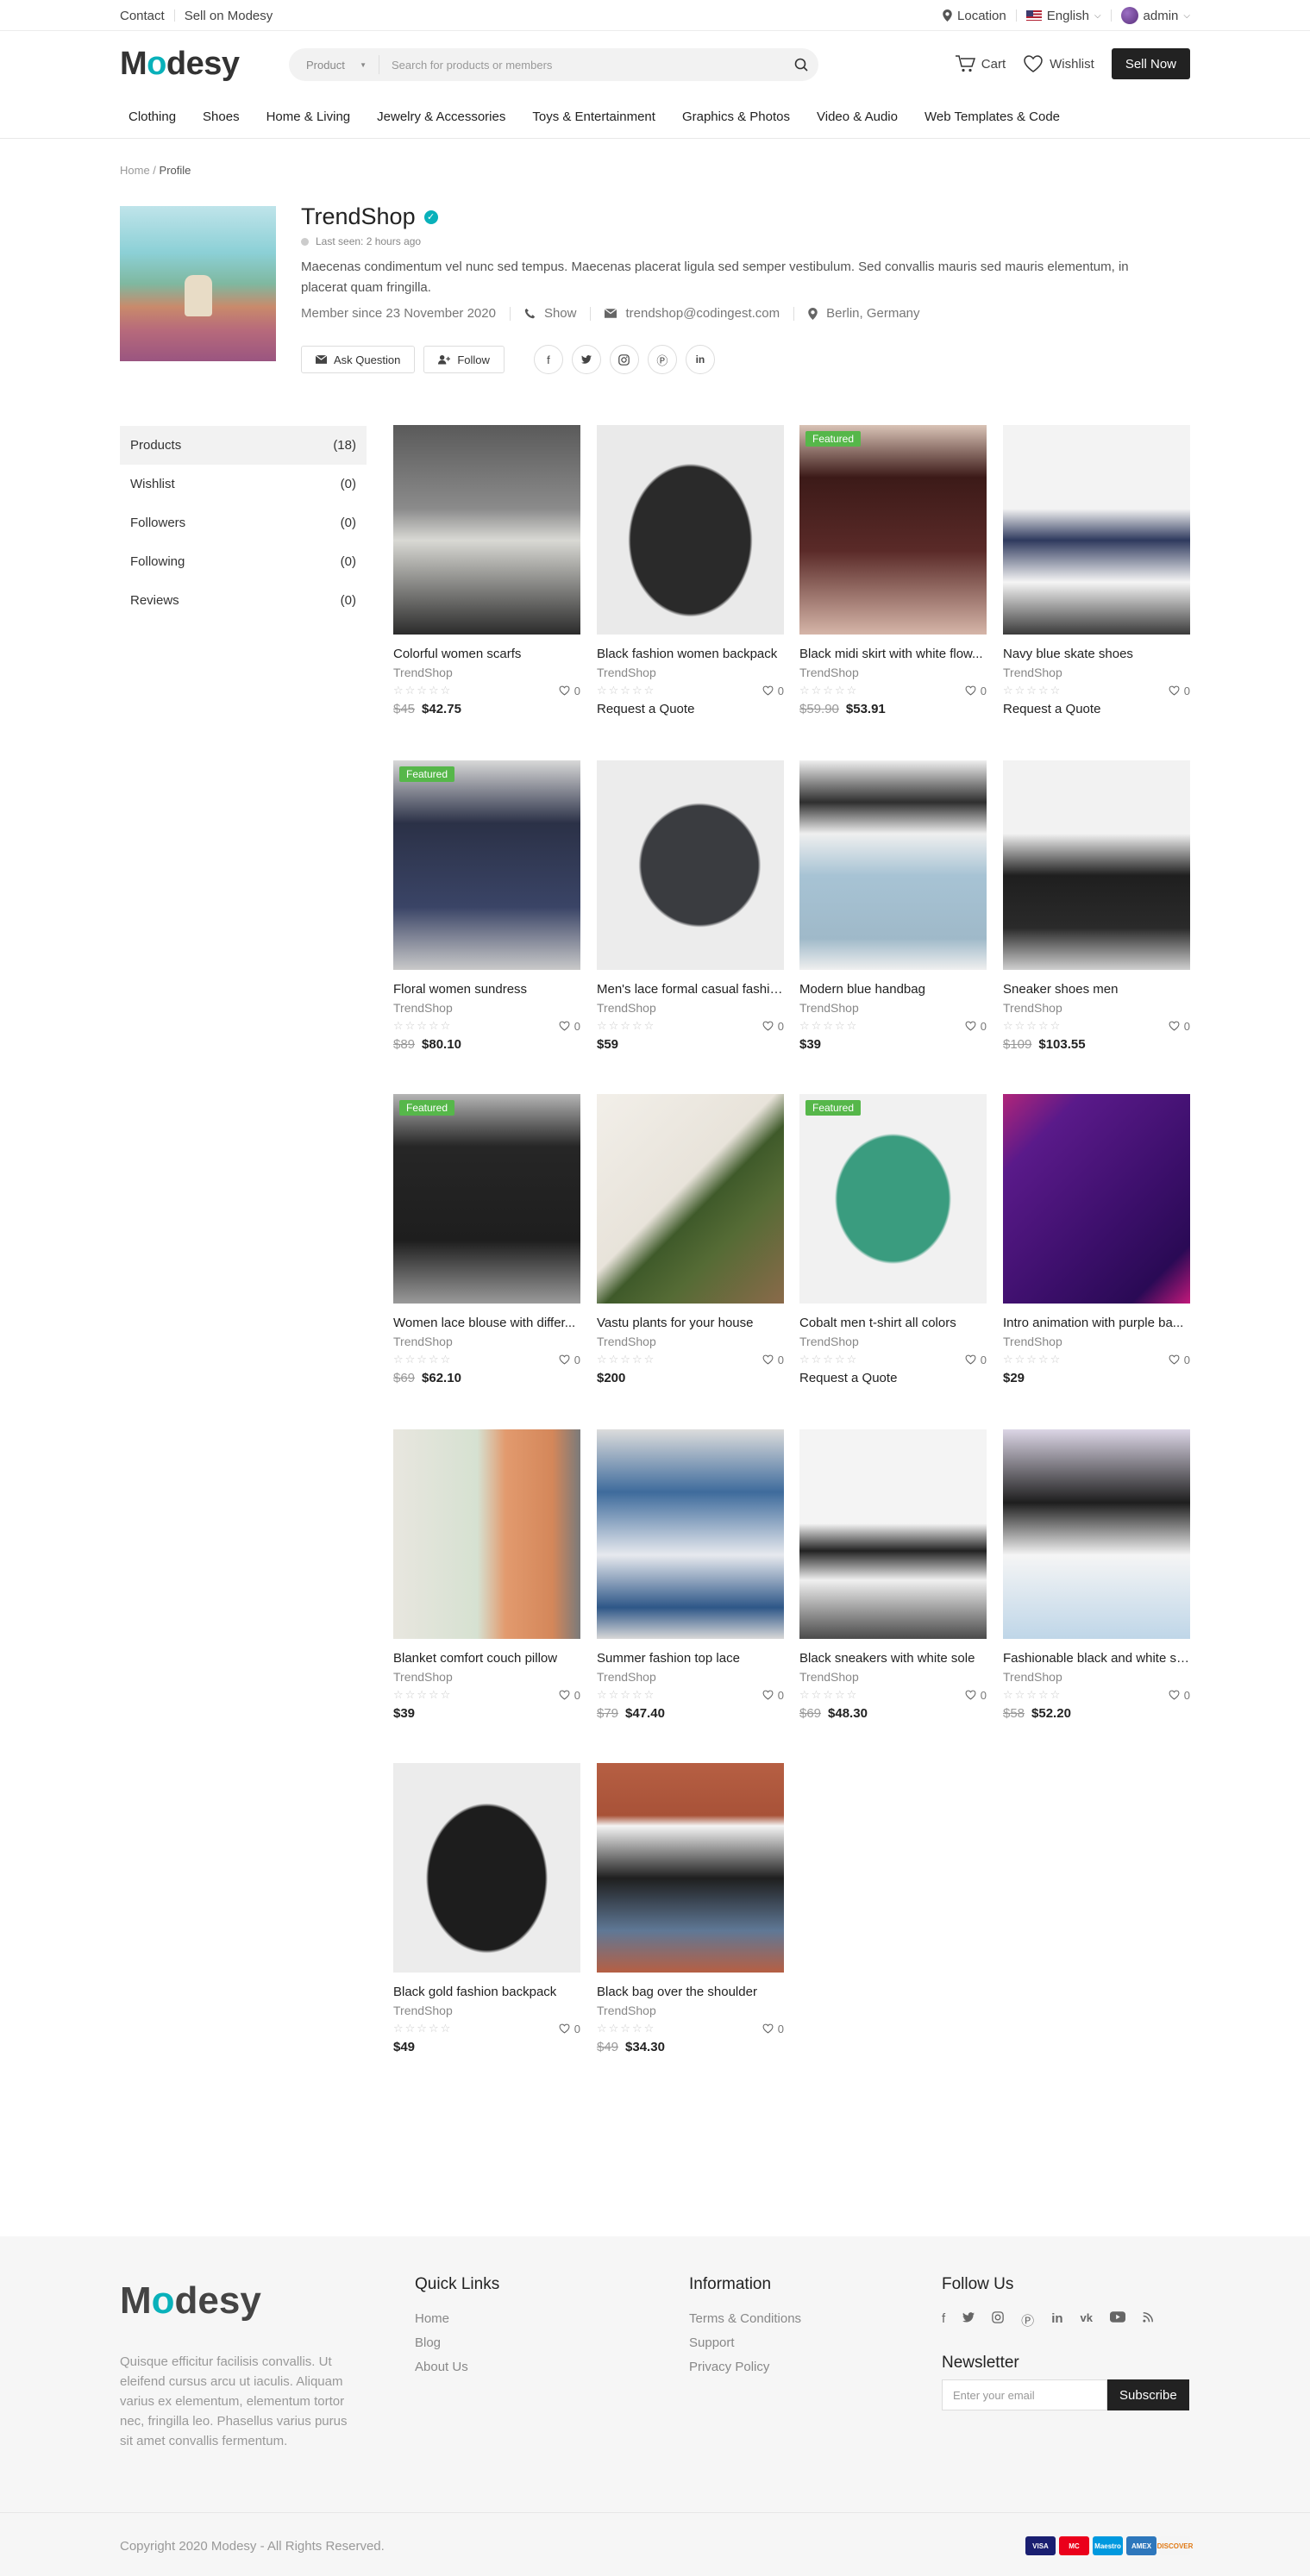 The height and width of the screenshot is (2576, 1310). Describe the element at coordinates (308, 116) in the screenshot. I see `nav-item: Home & Living` at that location.